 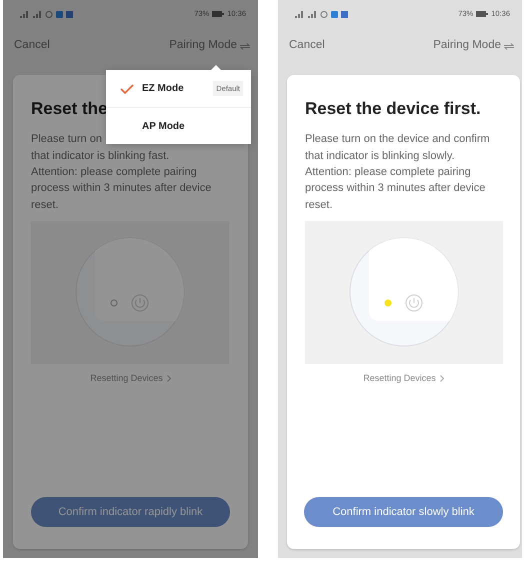 What do you see at coordinates (70, 109) in the screenshot?
I see `card-title: Reset the` at bounding box center [70, 109].